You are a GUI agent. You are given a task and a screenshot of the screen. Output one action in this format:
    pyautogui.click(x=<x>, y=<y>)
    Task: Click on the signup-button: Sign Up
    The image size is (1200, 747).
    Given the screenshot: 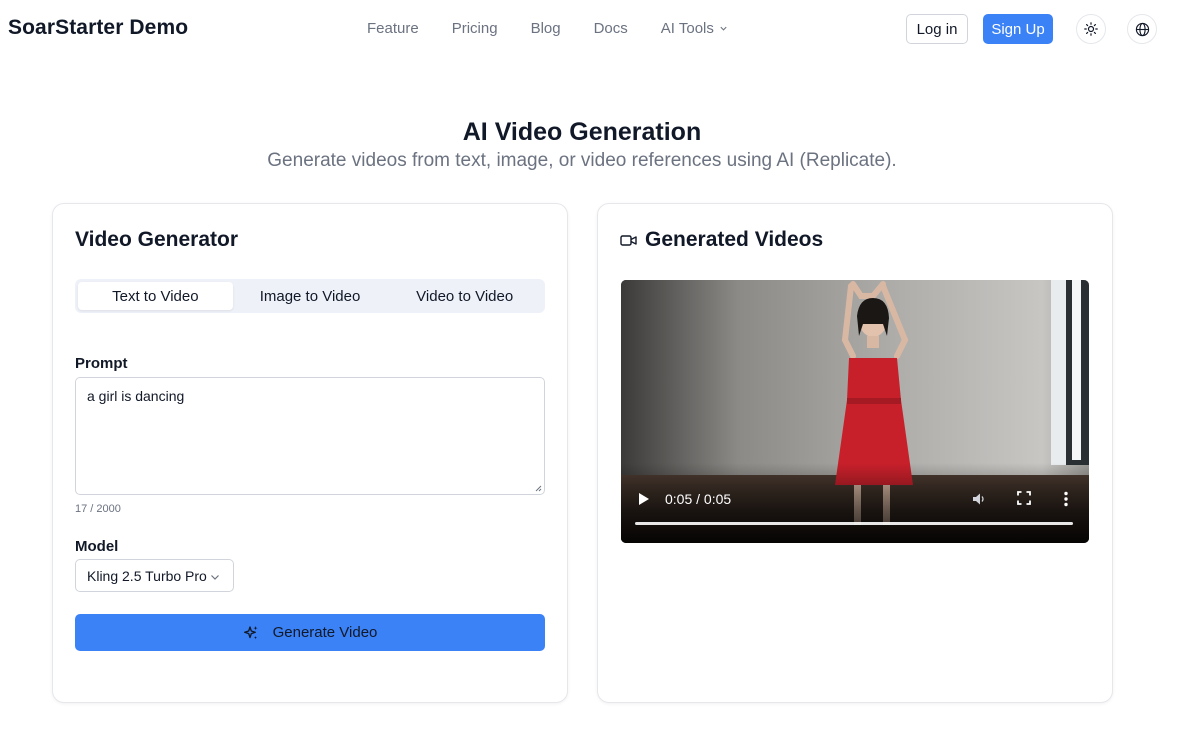 What is the action you would take?
    pyautogui.click(x=1018, y=29)
    